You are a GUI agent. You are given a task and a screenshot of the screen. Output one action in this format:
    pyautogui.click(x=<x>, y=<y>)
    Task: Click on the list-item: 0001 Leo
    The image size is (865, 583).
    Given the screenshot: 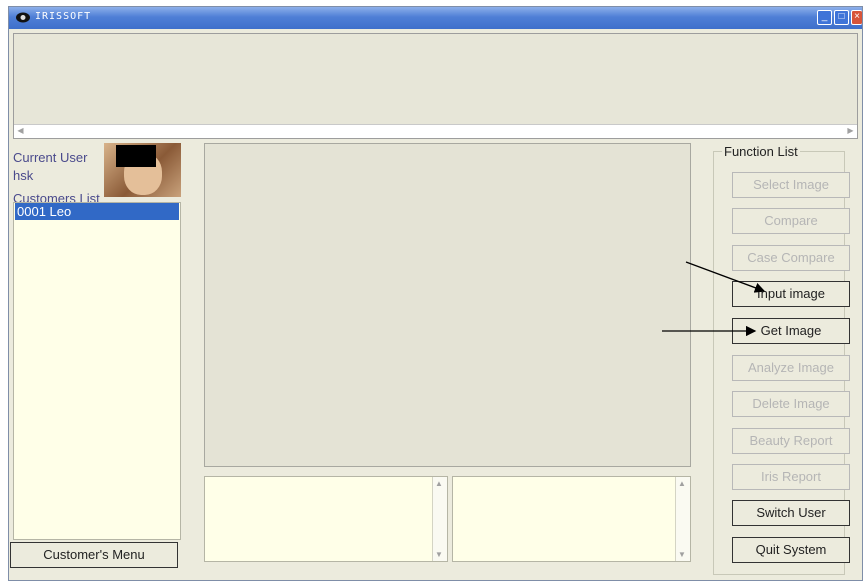 What is the action you would take?
    pyautogui.click(x=97, y=211)
    